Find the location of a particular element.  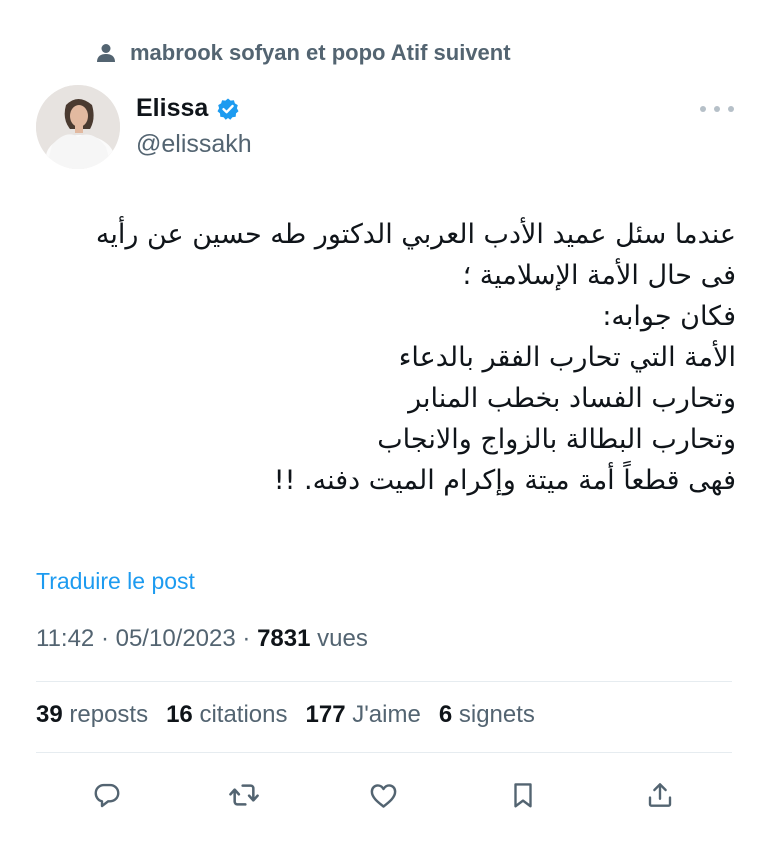

views-label: vues is located at coordinates (342, 638).